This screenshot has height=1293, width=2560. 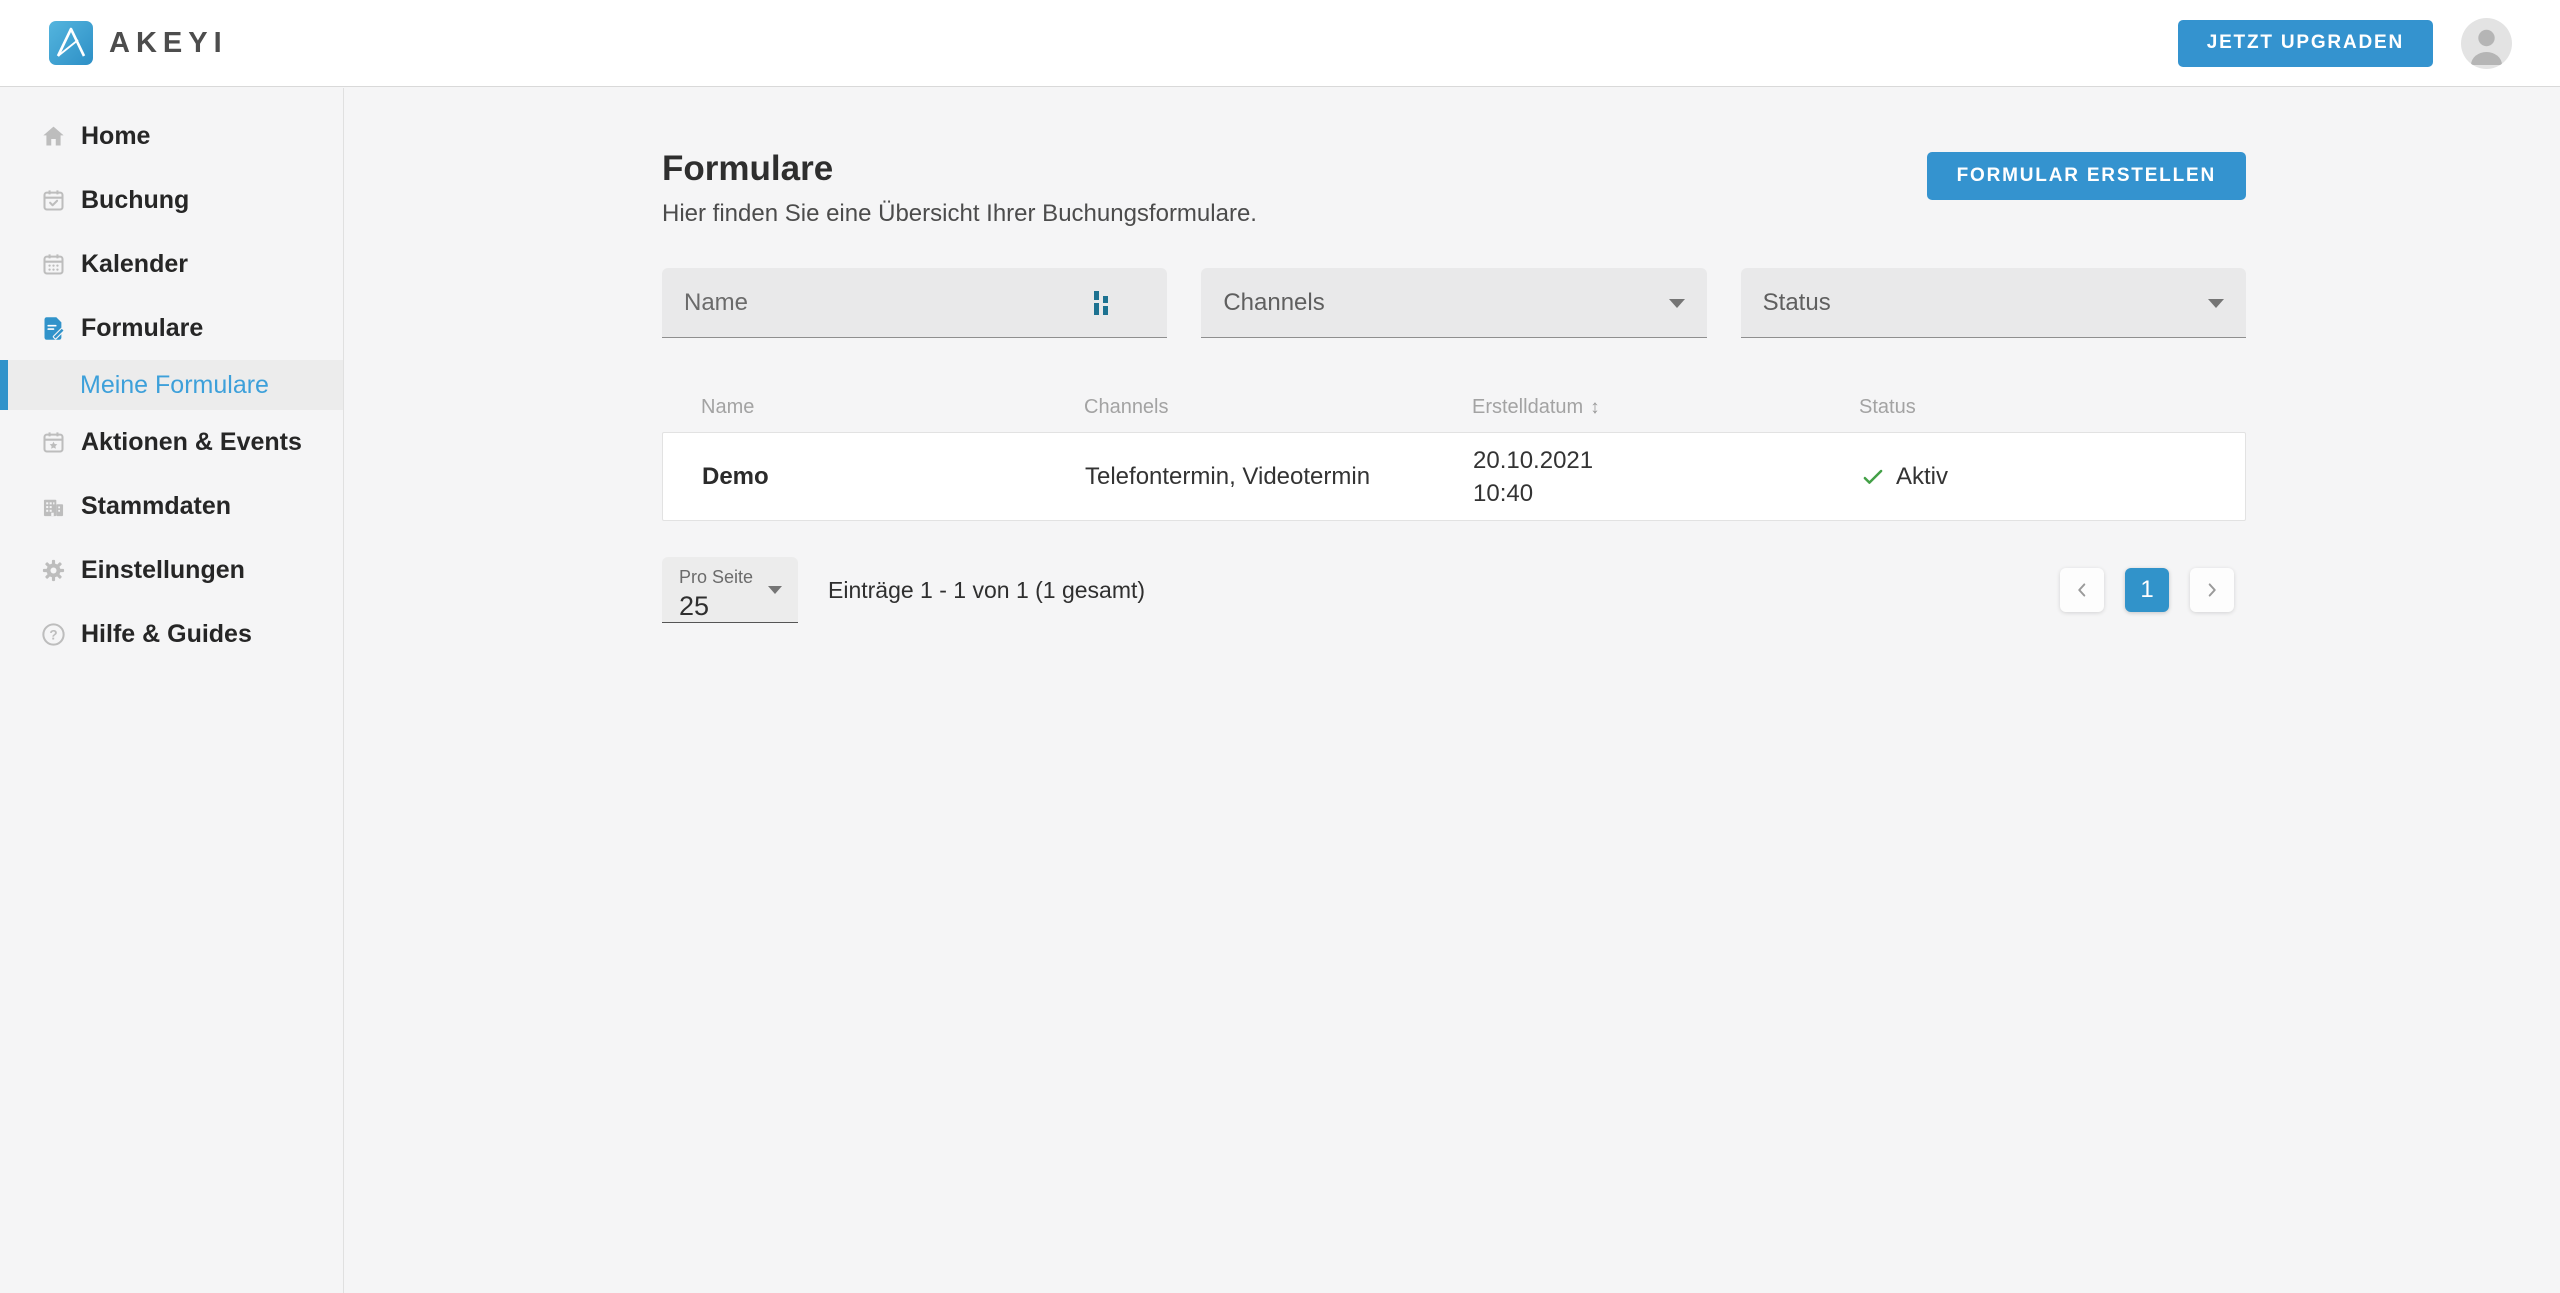 I want to click on help-icon: ?, so click(x=53, y=634).